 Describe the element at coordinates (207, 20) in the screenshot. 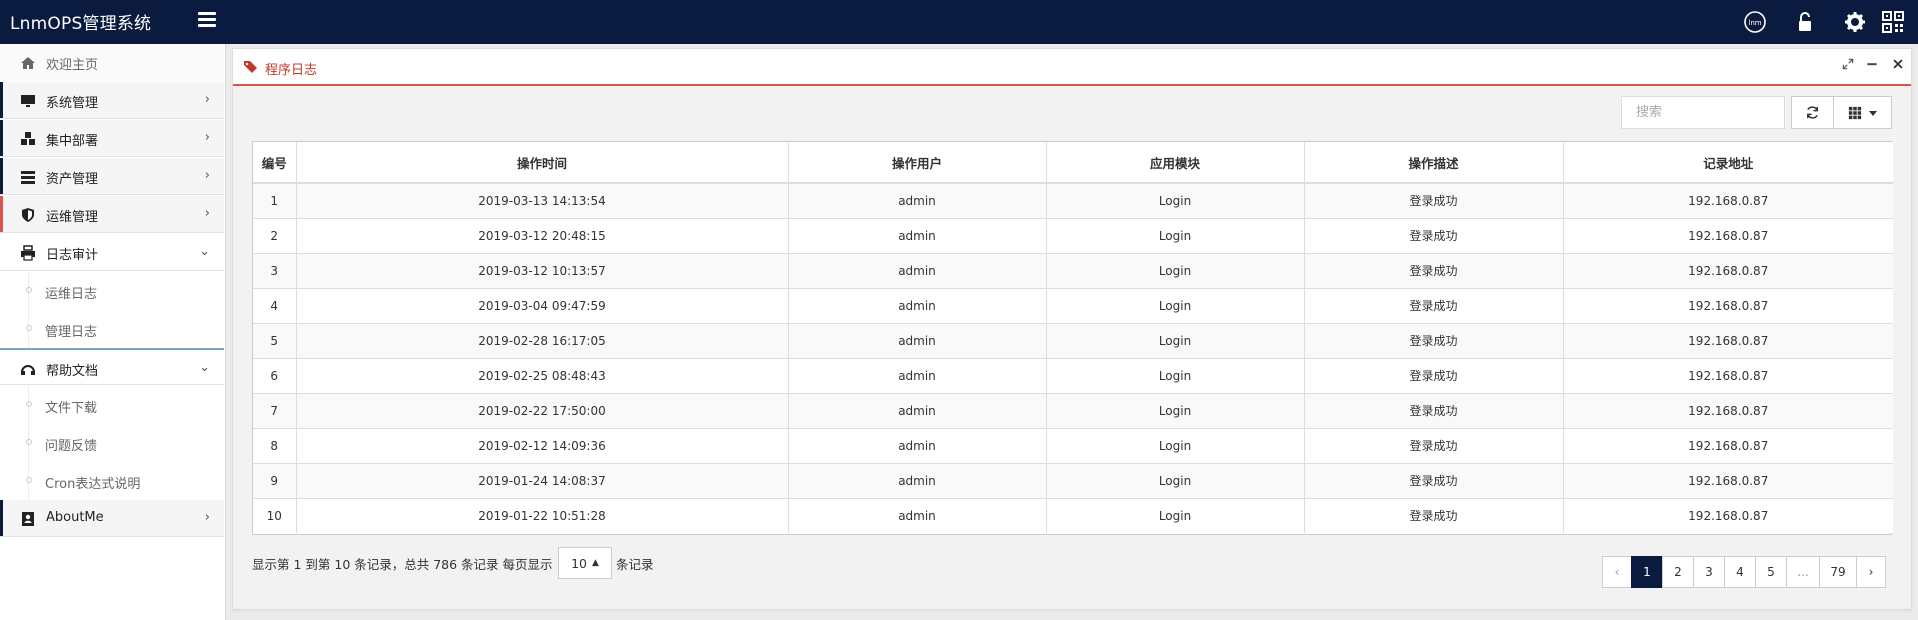

I see `menu-toggle-icon` at that location.